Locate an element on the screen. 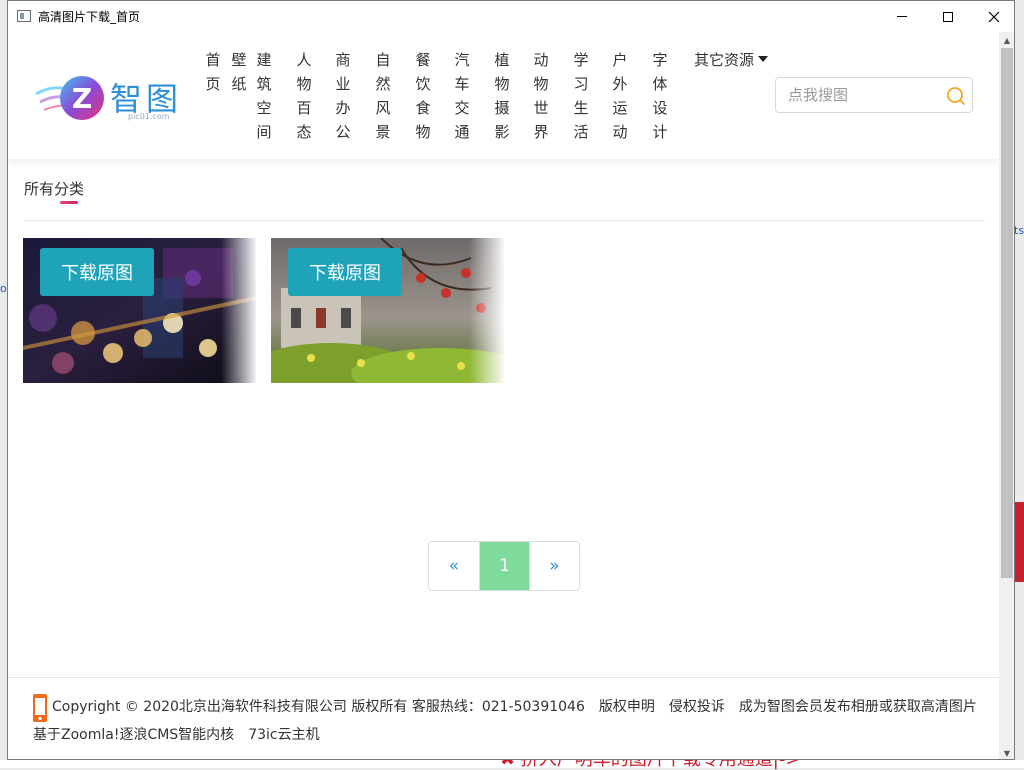 The width and height of the screenshot is (1024, 770). nav-item-home: 首页 is located at coordinates (213, 72).